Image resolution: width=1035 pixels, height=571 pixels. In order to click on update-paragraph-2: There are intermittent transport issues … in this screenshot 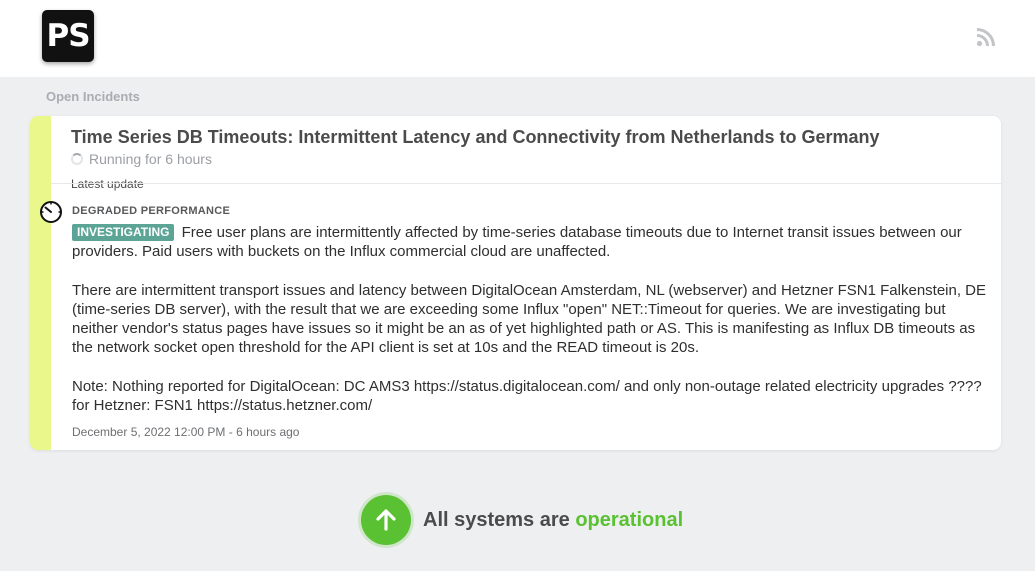, I will do `click(529, 319)`.